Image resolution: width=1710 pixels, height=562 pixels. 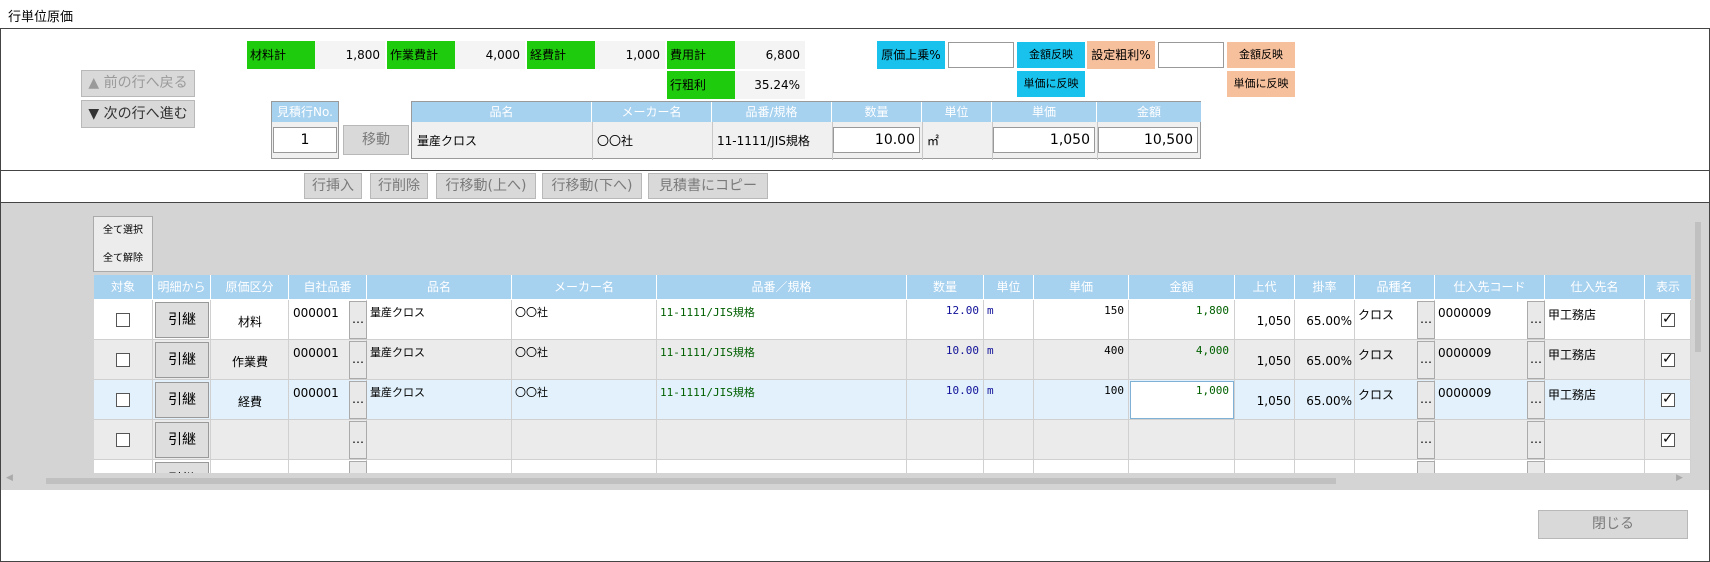 What do you see at coordinates (1325, 287) in the screenshot?
I see `grid-header-rate: 掛率` at bounding box center [1325, 287].